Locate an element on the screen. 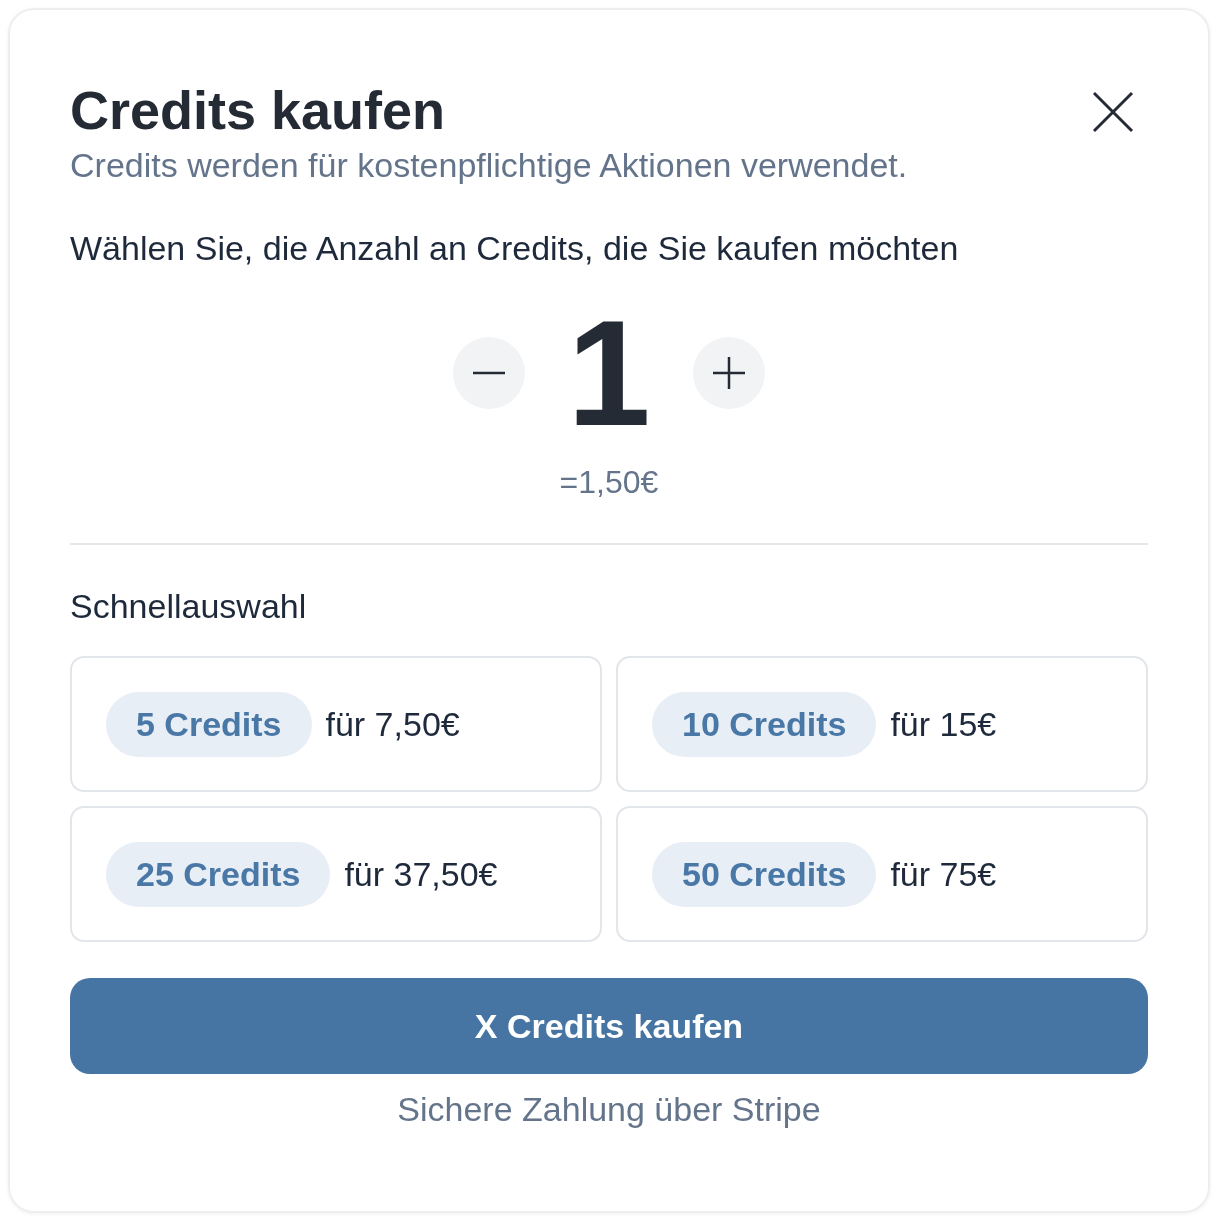 The image size is (1218, 1221). close-icon is located at coordinates (1113, 112).